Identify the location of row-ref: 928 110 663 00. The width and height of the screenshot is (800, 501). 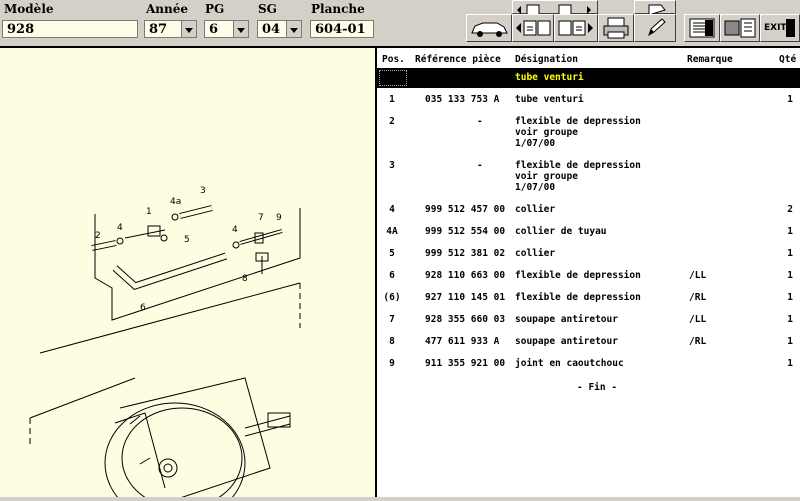
(465, 275).